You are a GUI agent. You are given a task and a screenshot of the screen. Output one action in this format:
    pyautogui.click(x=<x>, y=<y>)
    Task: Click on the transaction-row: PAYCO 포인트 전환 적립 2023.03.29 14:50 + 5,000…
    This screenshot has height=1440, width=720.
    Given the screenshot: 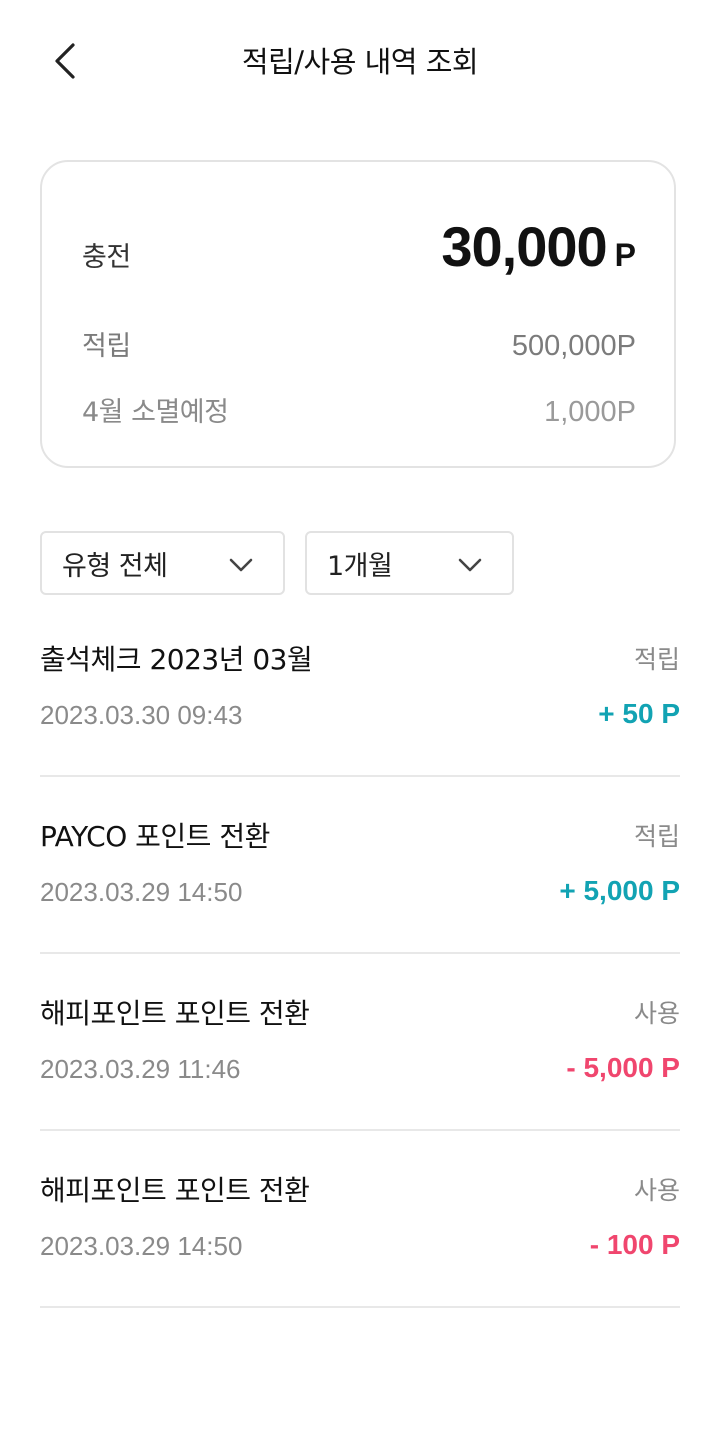 What is the action you would take?
    pyautogui.click(x=360, y=865)
    